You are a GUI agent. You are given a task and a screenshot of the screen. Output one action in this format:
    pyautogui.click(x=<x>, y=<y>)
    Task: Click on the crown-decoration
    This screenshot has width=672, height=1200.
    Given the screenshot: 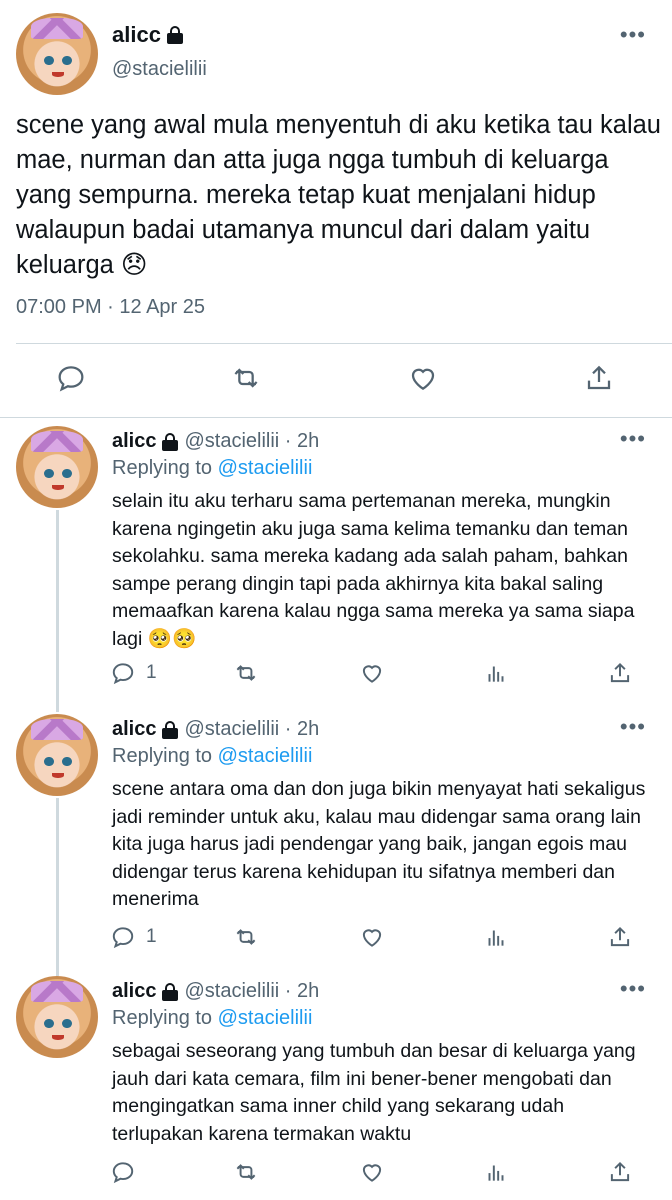 What is the action you would take?
    pyautogui.click(x=57, y=28)
    